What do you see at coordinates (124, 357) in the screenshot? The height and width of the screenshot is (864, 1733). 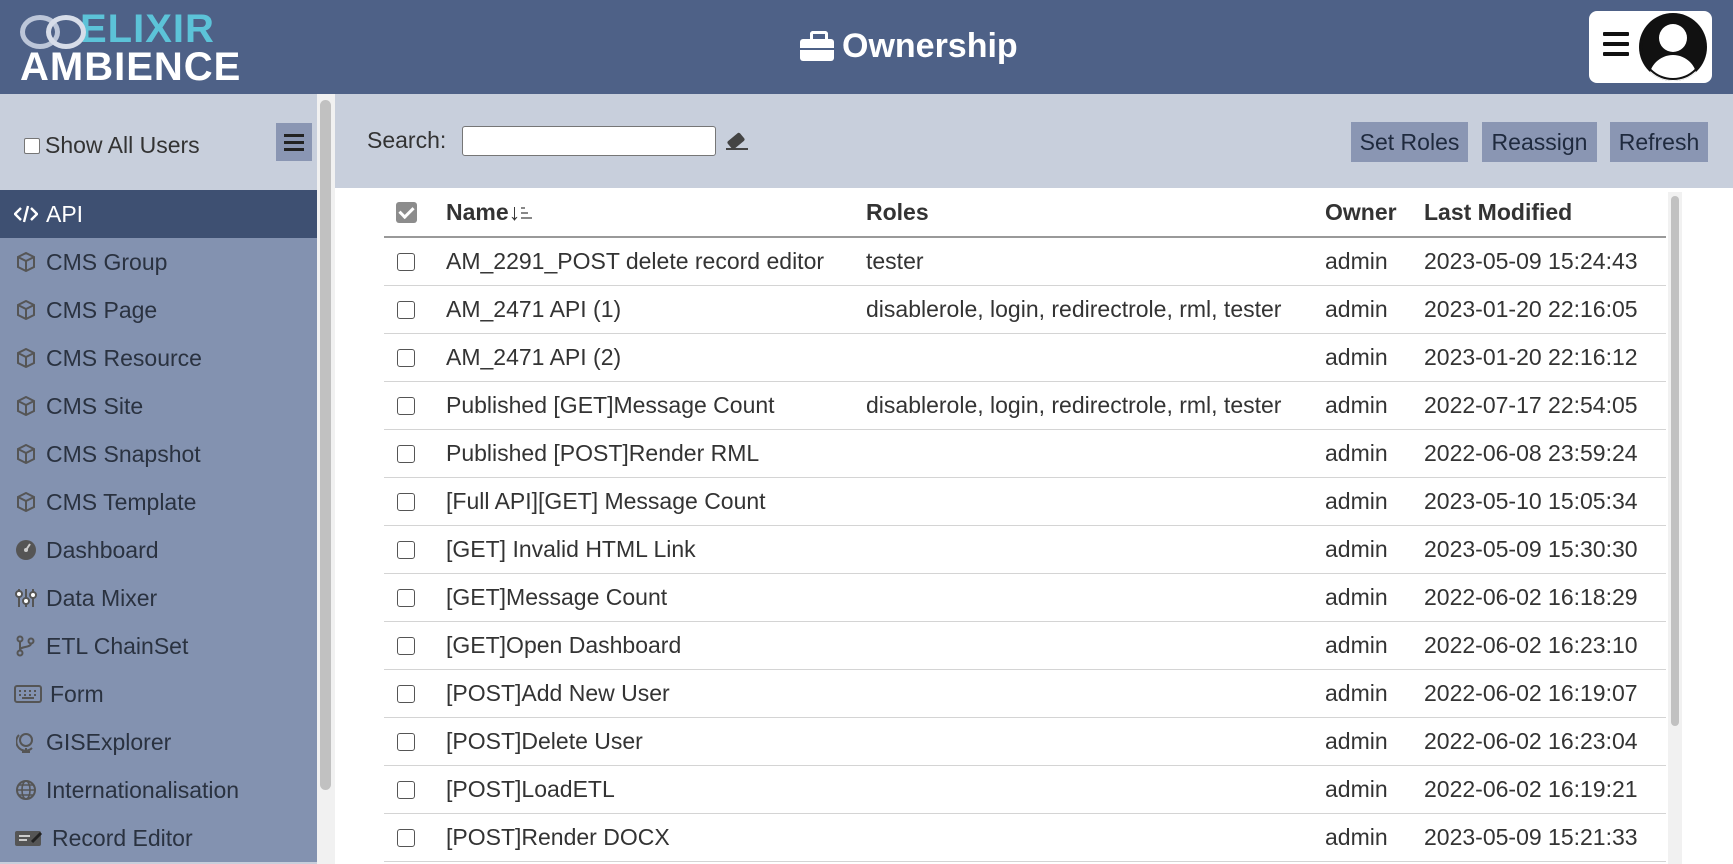 I see `sidebar-item-label: CMS Resource` at bounding box center [124, 357].